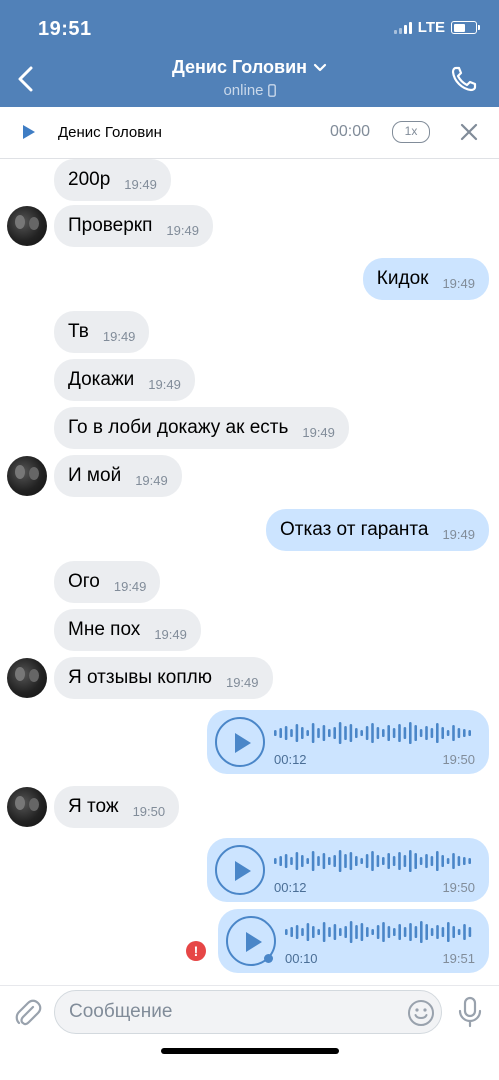 The height and width of the screenshot is (1080, 499). I want to click on message-composer, so click(249, 1032).